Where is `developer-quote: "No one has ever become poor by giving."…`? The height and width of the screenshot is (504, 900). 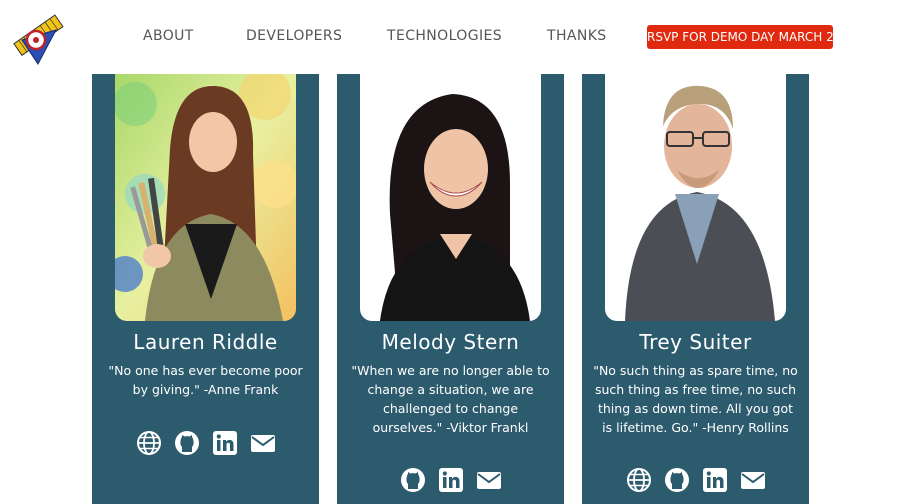
developer-quote: "No one has ever become poor by giving."… is located at coordinates (205, 380).